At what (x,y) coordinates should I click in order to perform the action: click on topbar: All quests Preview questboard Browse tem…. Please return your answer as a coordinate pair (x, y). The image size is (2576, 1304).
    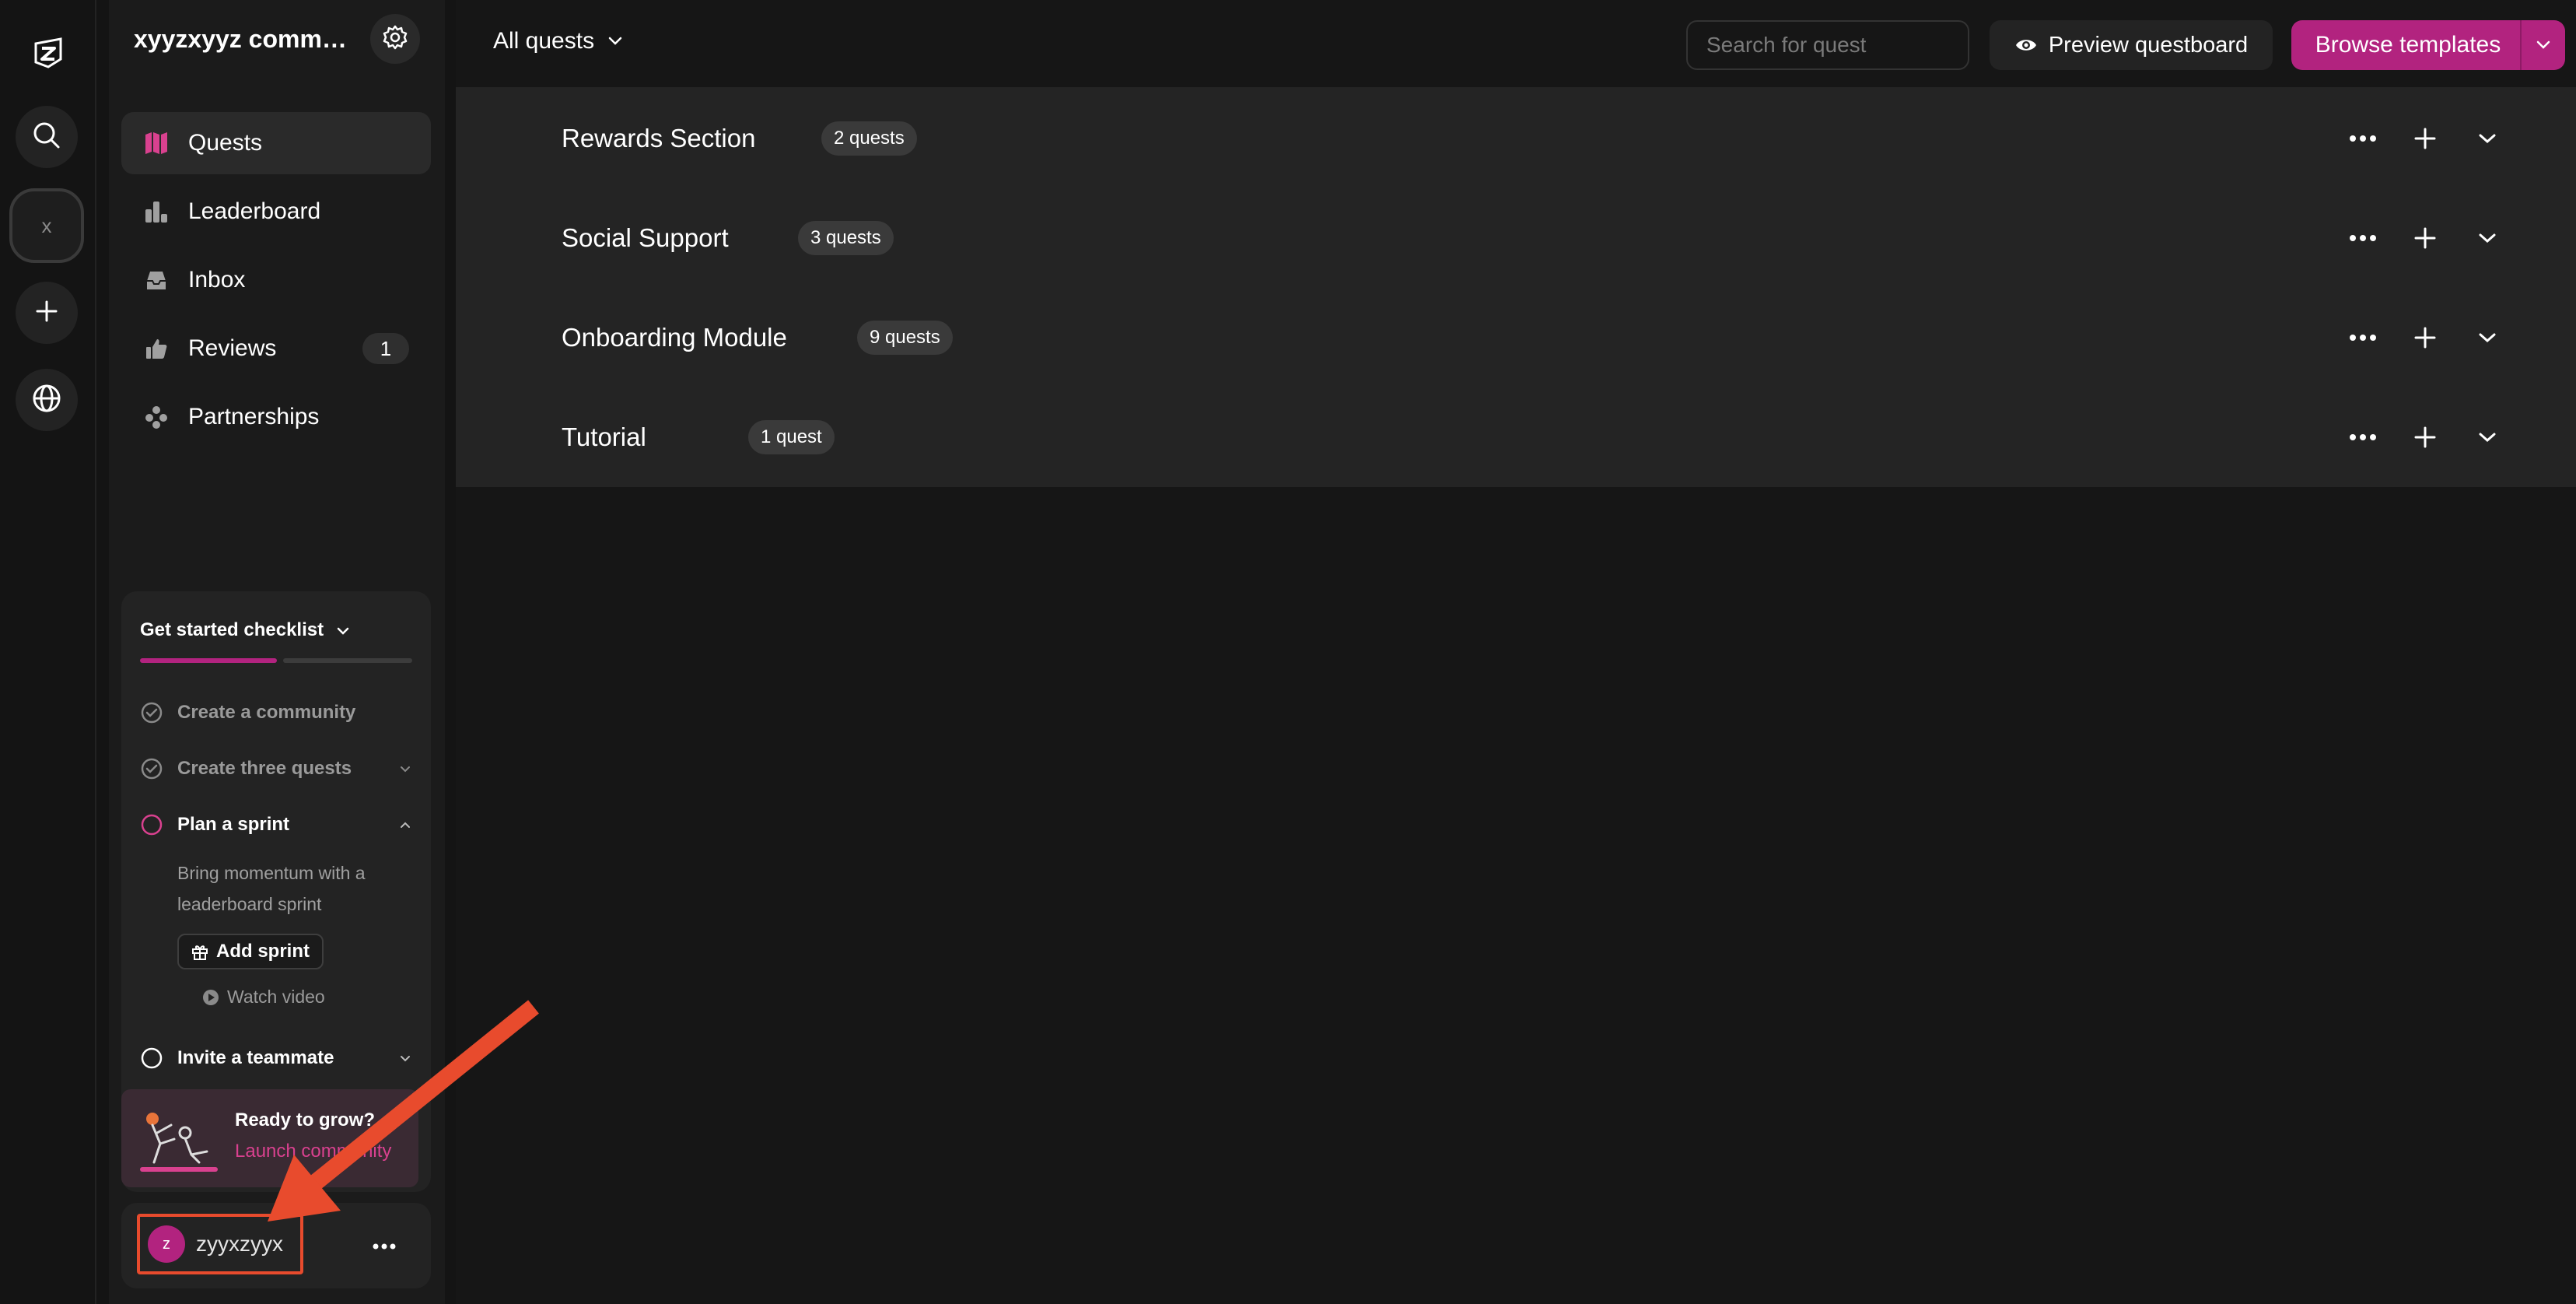
    Looking at the image, I should click on (1516, 44).